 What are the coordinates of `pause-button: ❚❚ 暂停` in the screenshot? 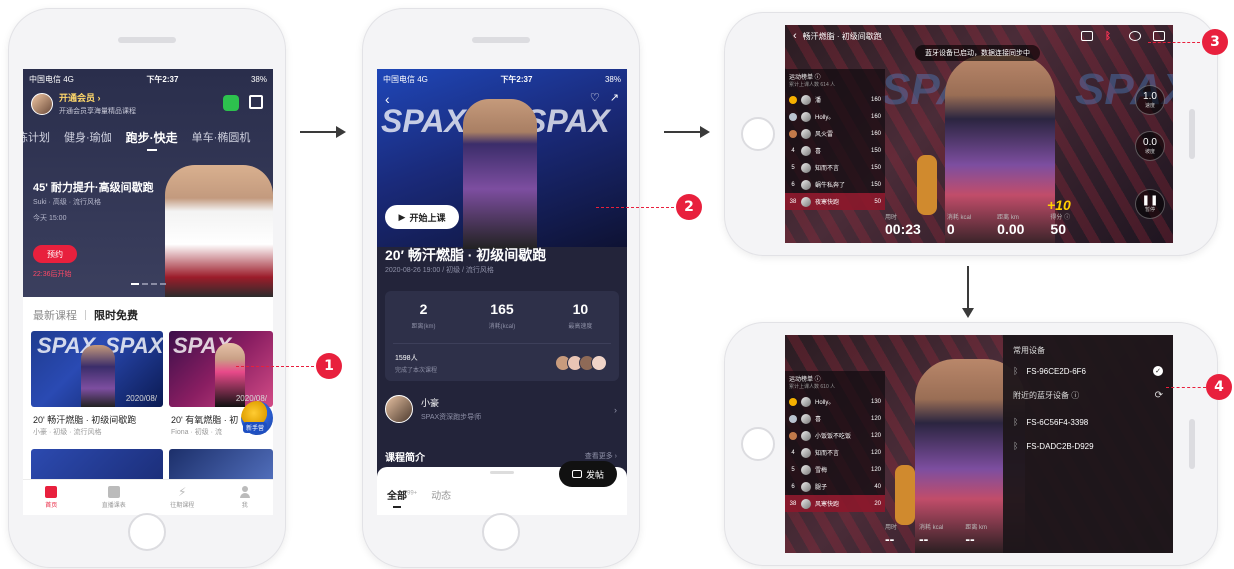 It's located at (1150, 204).